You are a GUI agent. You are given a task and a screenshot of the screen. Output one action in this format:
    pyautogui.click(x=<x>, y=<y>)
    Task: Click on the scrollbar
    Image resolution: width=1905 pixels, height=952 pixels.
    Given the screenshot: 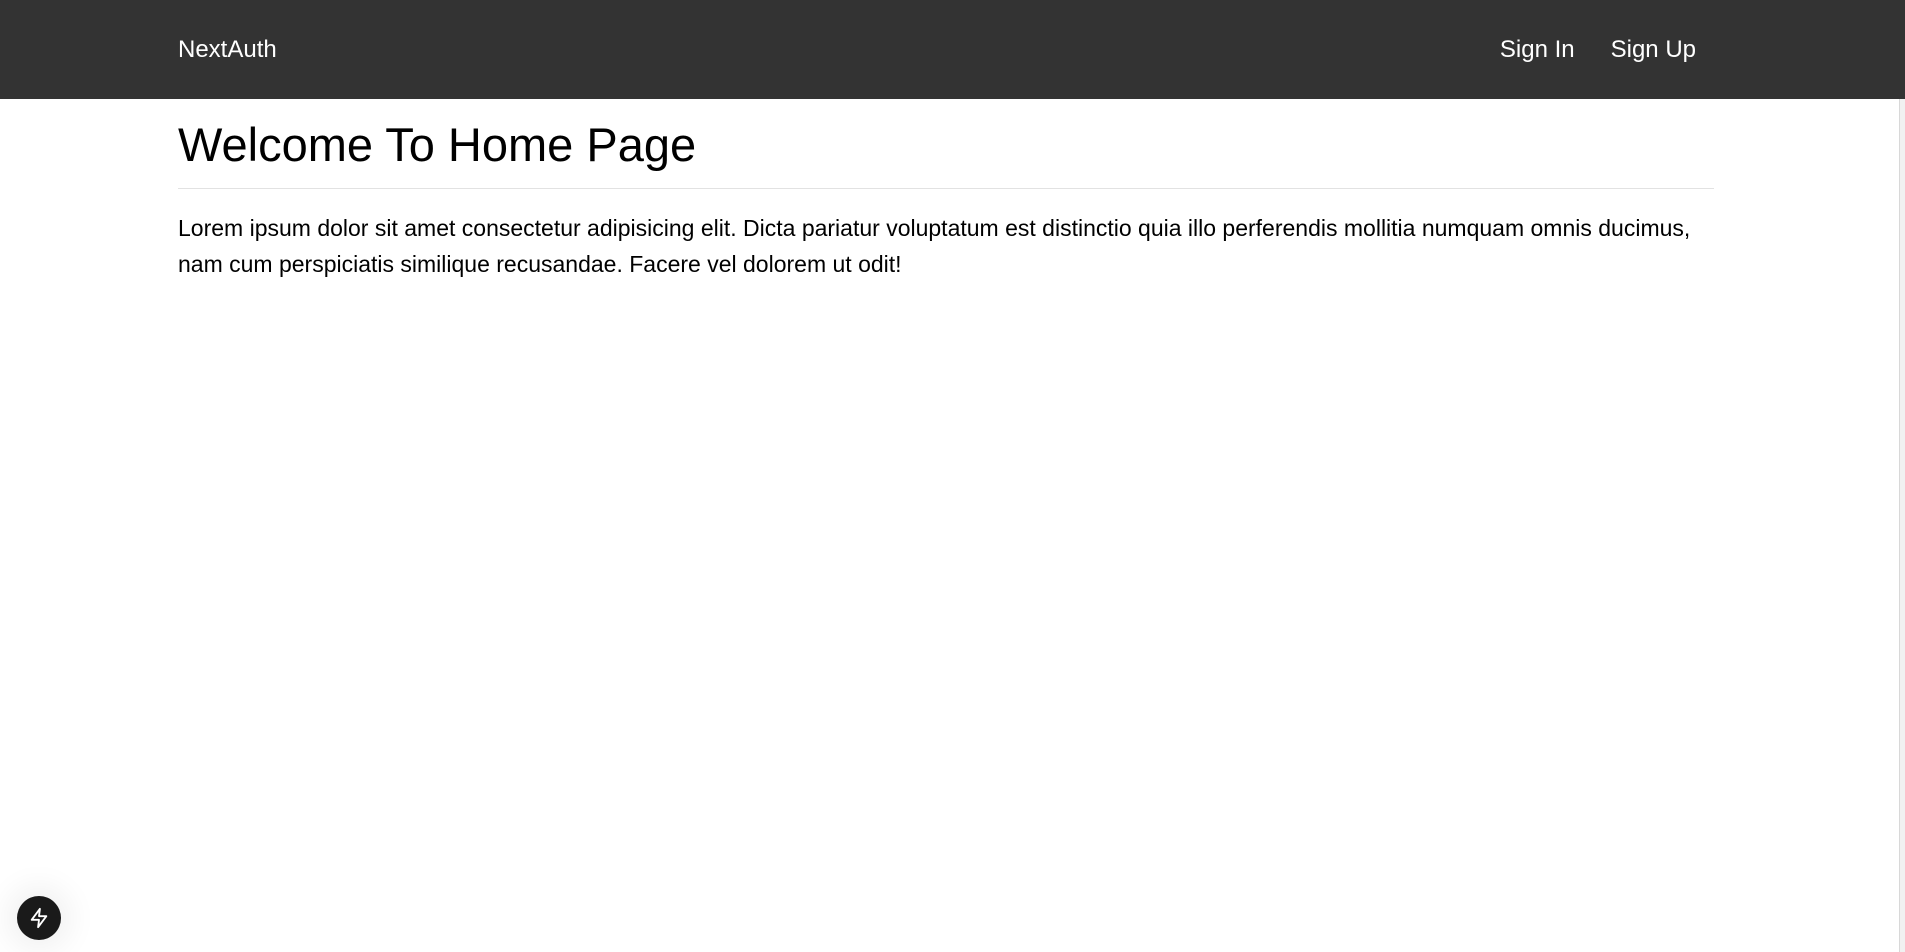 What is the action you would take?
    pyautogui.click(x=1902, y=525)
    